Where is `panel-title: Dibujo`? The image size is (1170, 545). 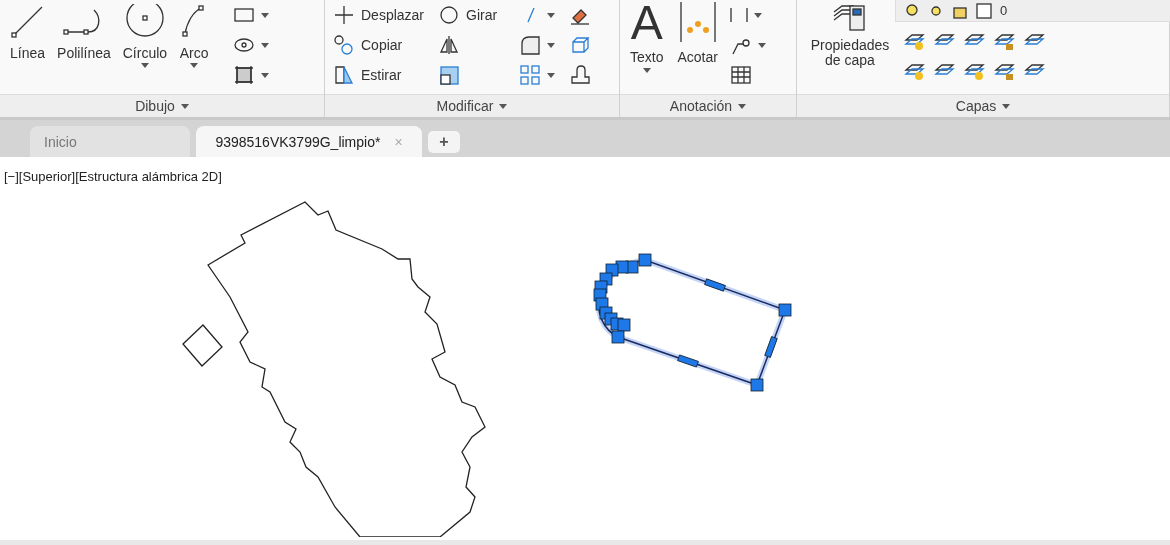
panel-title: Dibujo is located at coordinates (162, 105).